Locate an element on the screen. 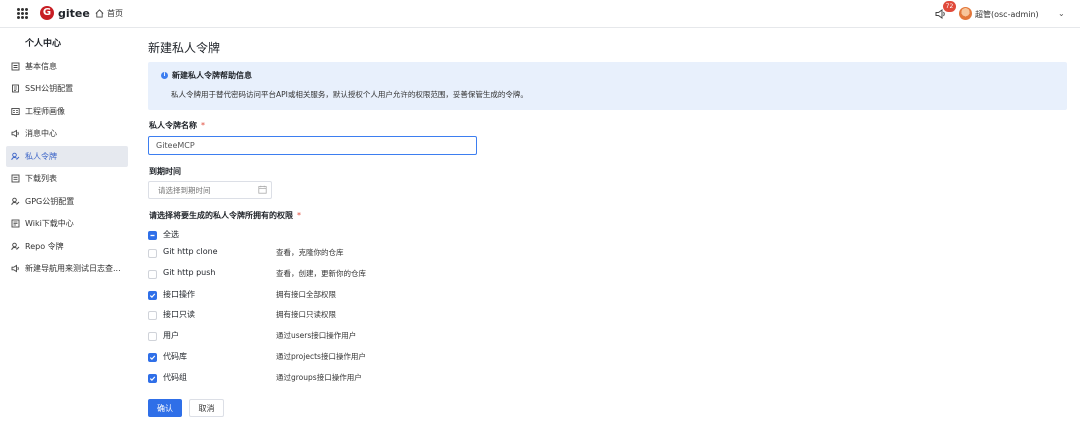 The image size is (1080, 435). gitee-logo: G gitee is located at coordinates (65, 13).